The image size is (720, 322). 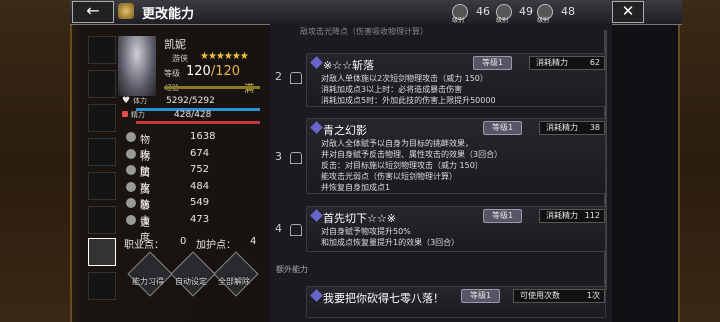 I want to click on skill-name: 我要把你砍得七零八落！, so click(x=383, y=298).